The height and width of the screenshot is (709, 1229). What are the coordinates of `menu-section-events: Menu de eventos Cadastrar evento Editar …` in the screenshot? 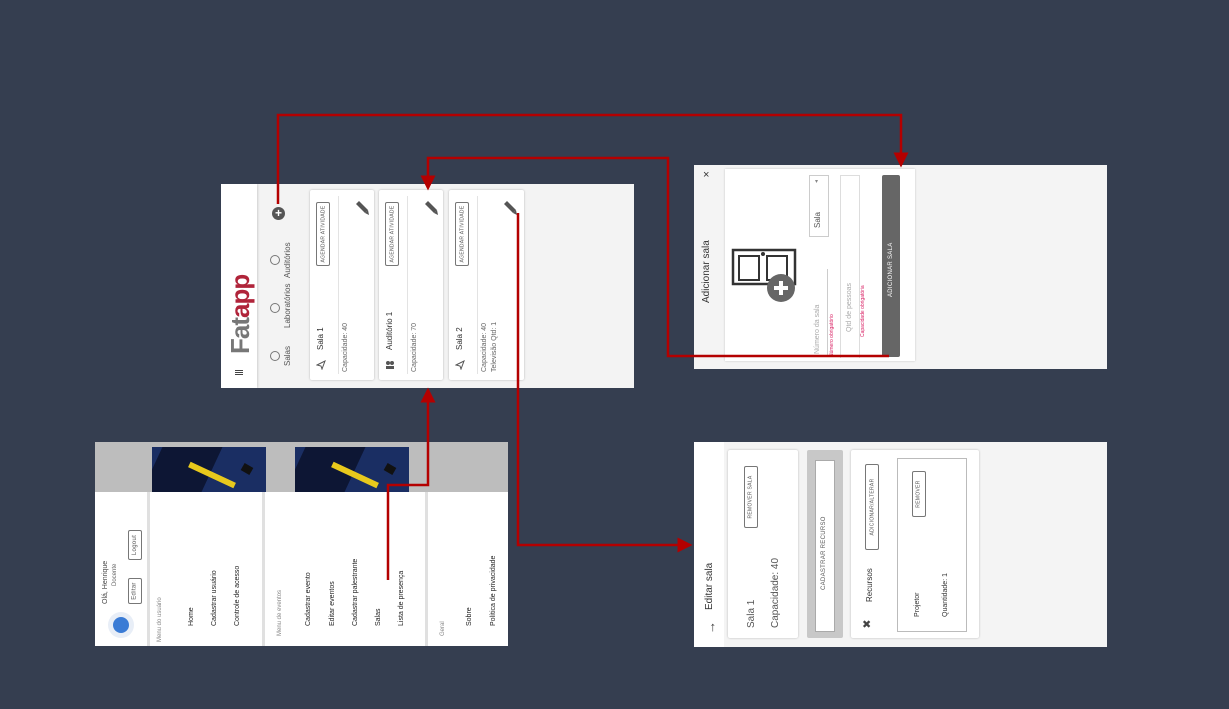 It's located at (347, 569).